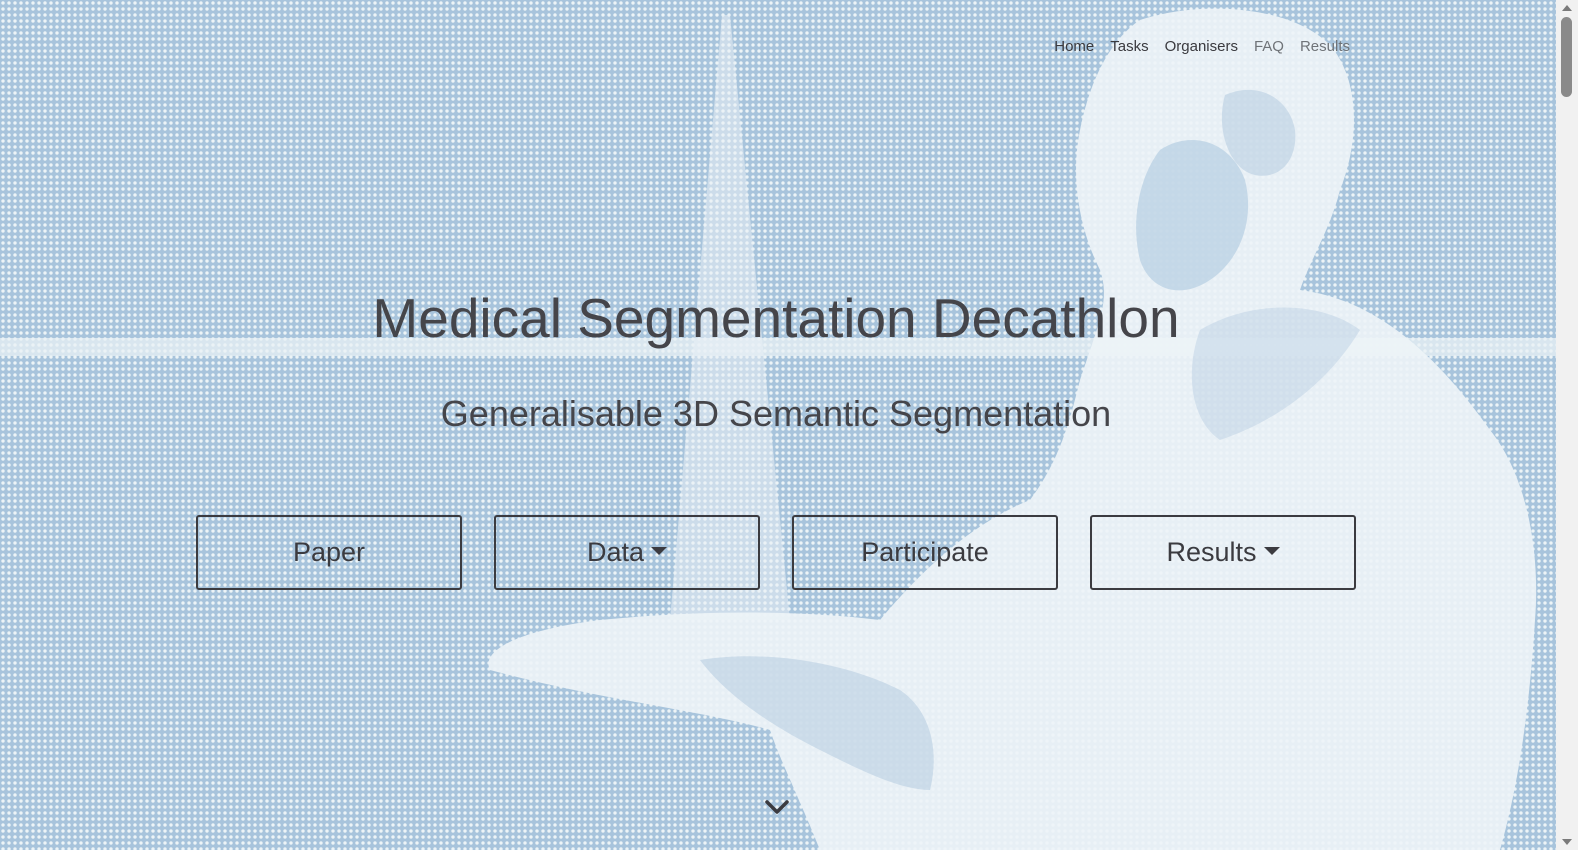 The width and height of the screenshot is (1578, 850). I want to click on nav-home-link: Home, so click(1074, 46).